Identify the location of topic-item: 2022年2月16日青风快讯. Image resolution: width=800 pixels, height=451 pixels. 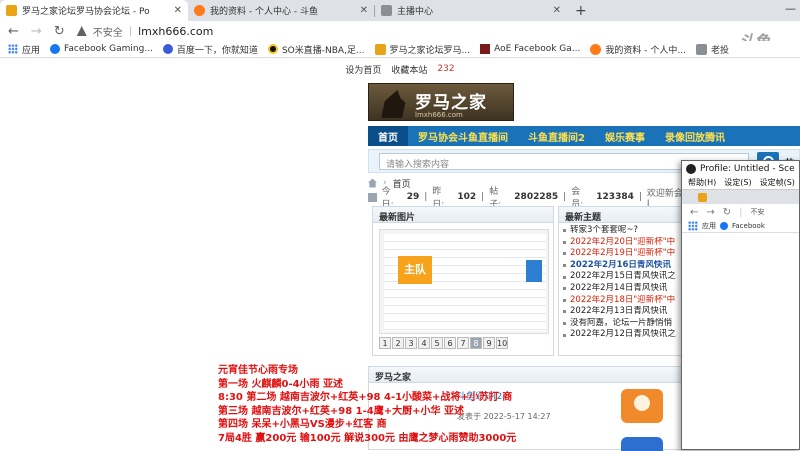
(624, 266).